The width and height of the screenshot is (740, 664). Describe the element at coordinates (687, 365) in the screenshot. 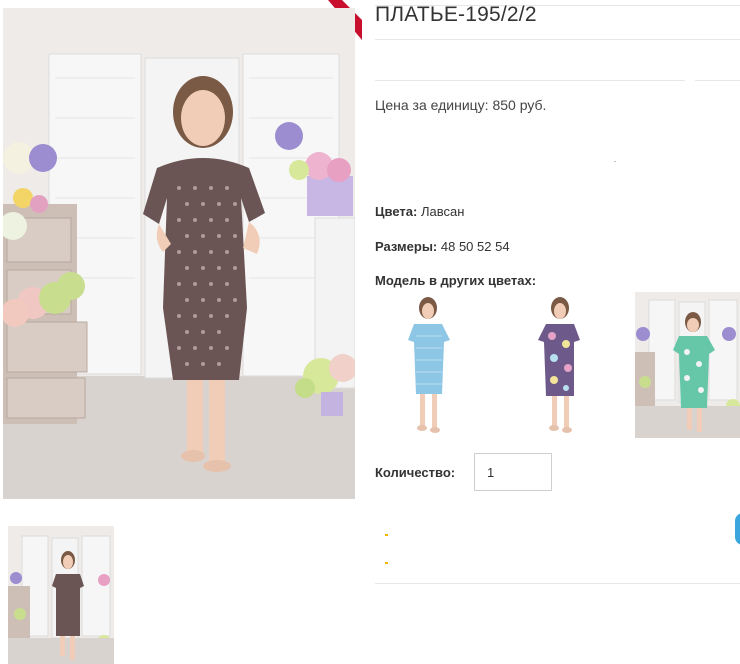

I see `color-variant-mint` at that location.